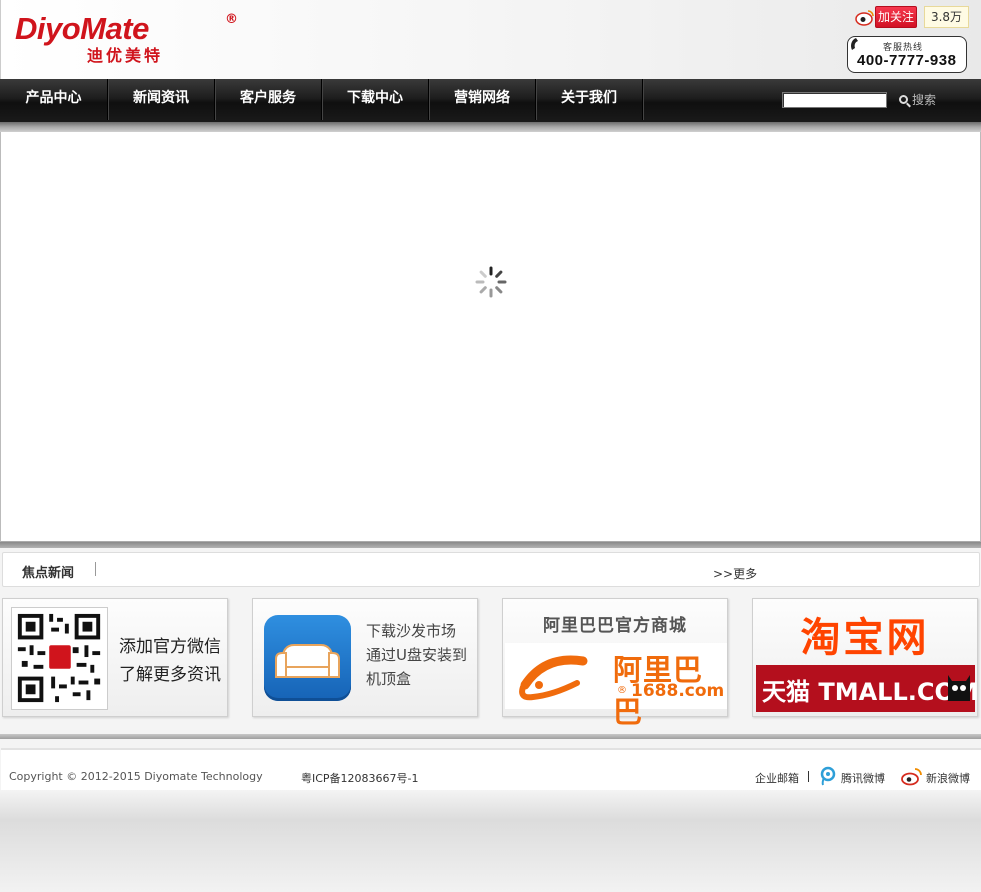  I want to click on banner-bottom-bar, so click(490, 545).